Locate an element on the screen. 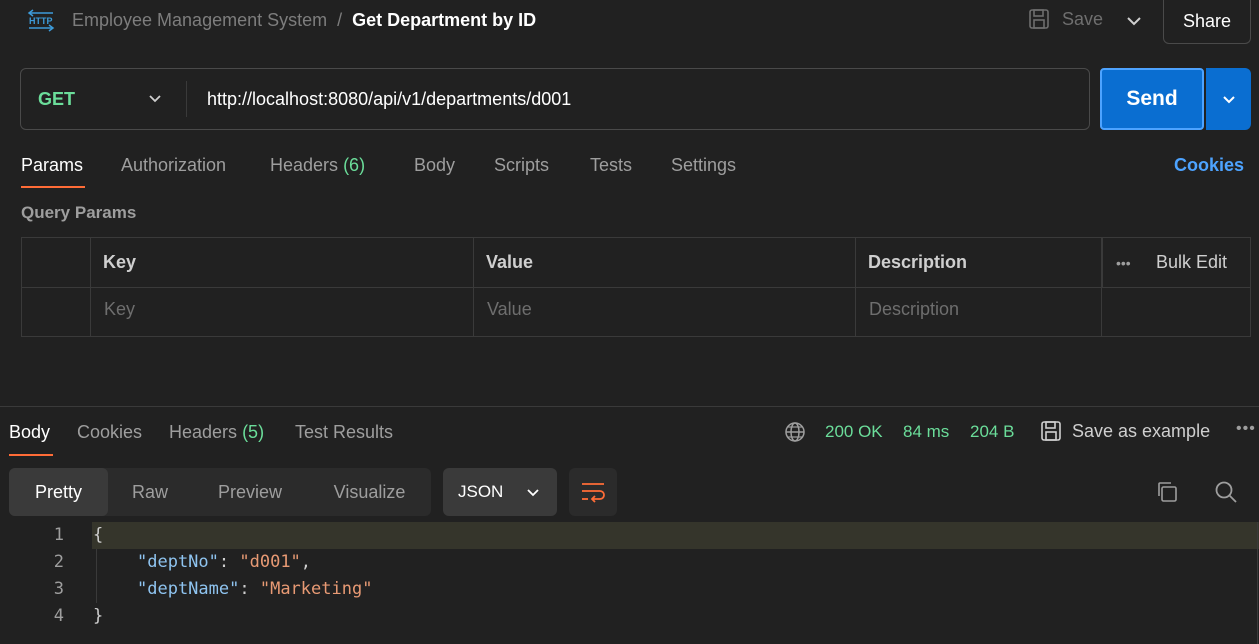 This screenshot has width=1259, height=644. save-button: Save is located at coordinates (1065, 19).